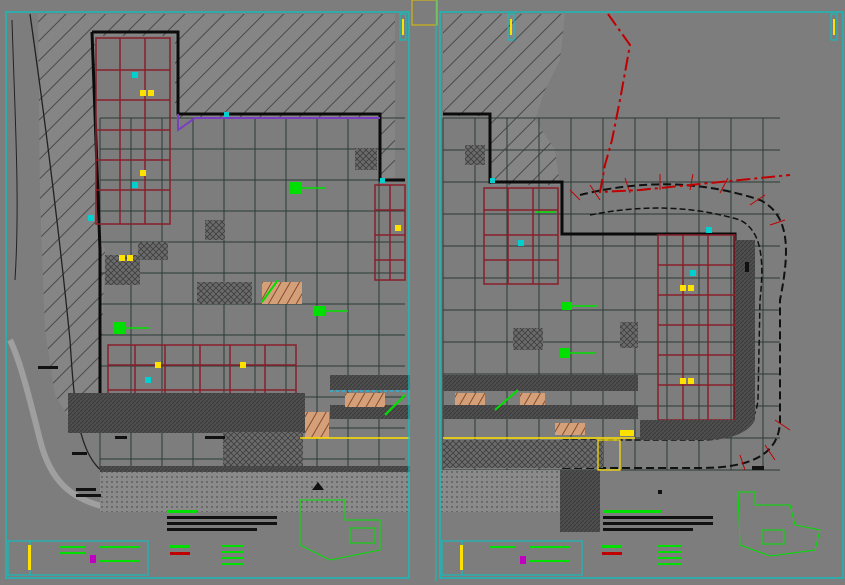 The image size is (845, 585). I want to click on parking-strip-r3, so click(523, 454).